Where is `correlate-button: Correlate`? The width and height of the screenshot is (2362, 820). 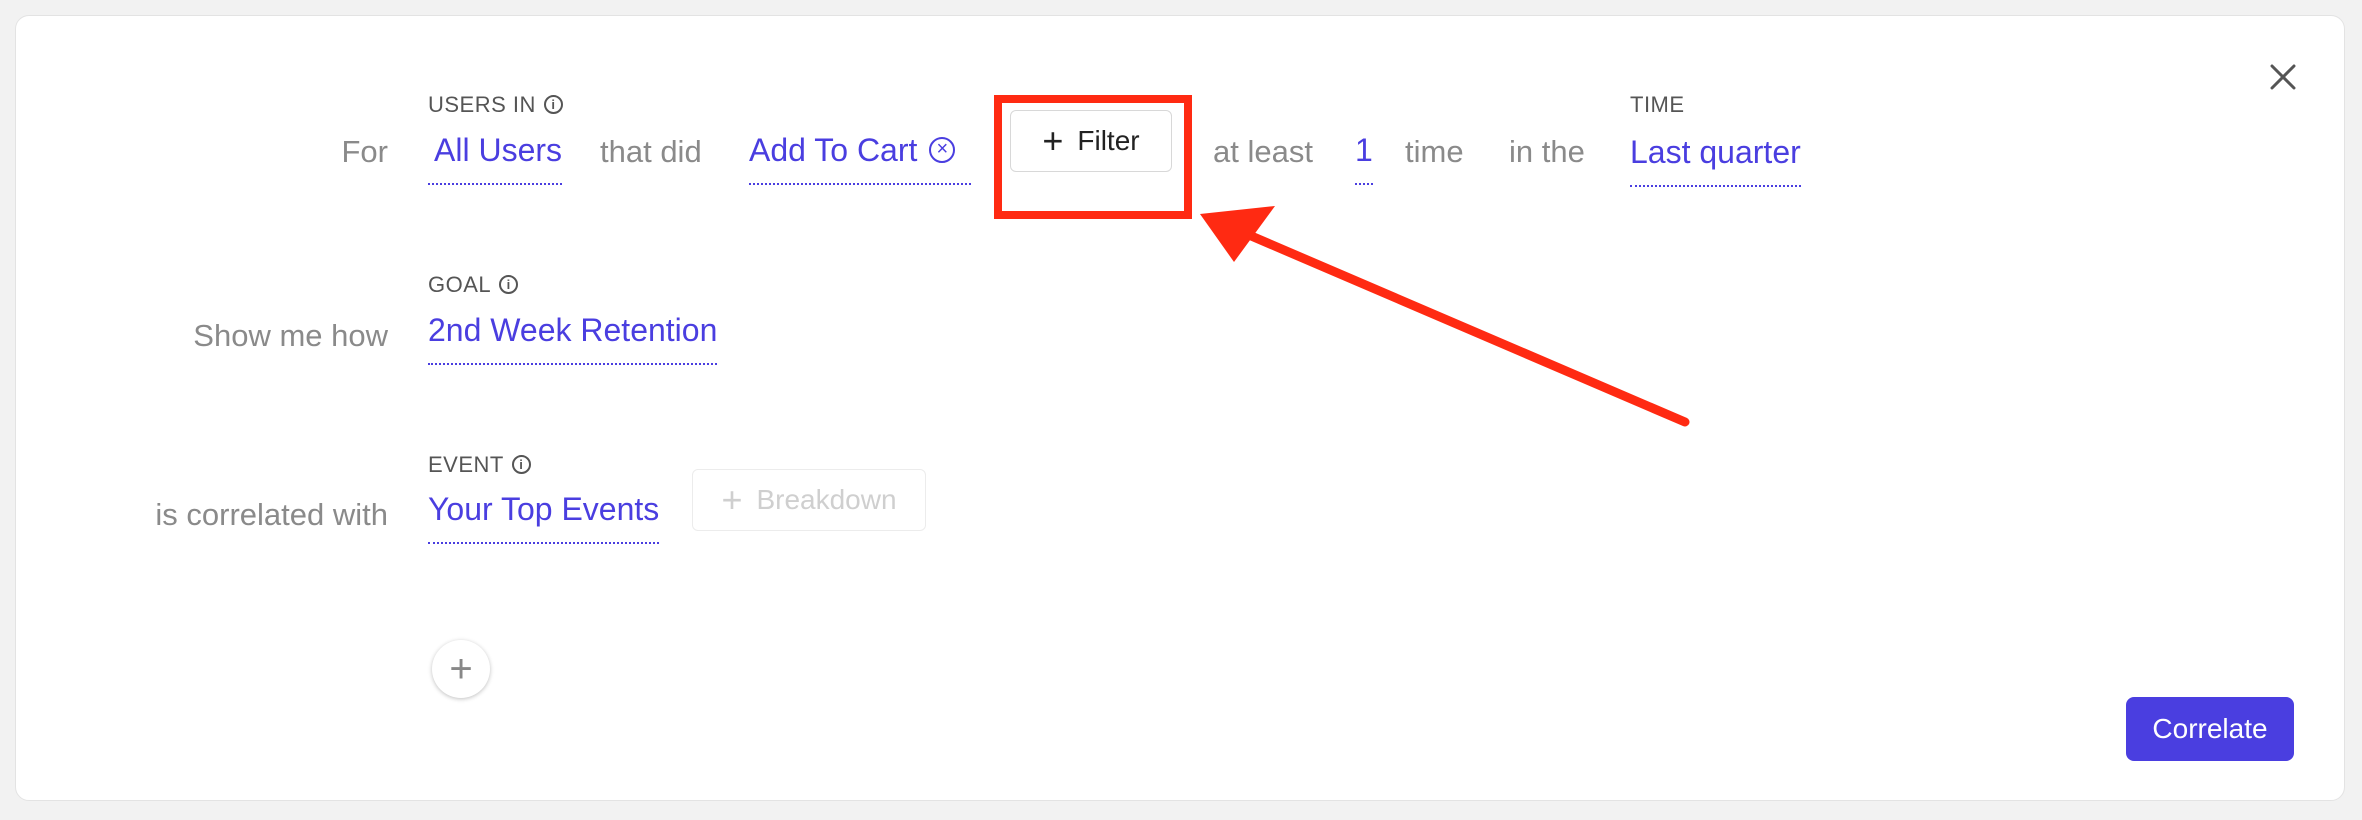 correlate-button: Correlate is located at coordinates (2210, 729).